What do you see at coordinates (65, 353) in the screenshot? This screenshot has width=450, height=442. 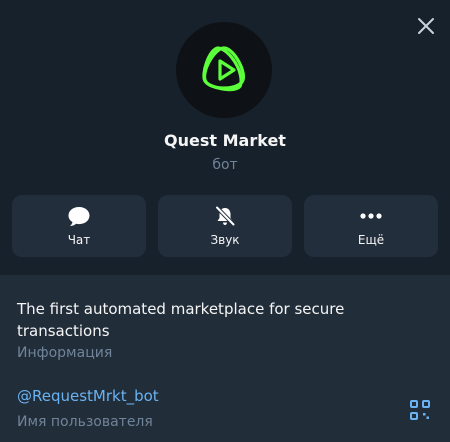 I see `description-label: Информация` at bounding box center [65, 353].